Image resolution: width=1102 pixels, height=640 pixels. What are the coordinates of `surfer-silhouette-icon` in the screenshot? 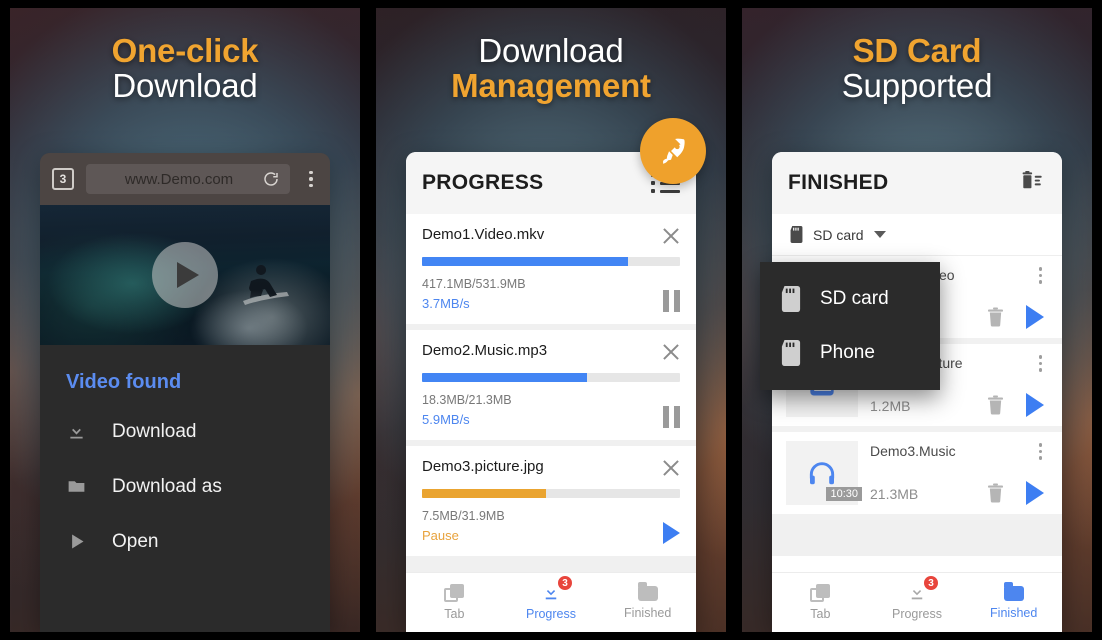 It's located at (266, 285).